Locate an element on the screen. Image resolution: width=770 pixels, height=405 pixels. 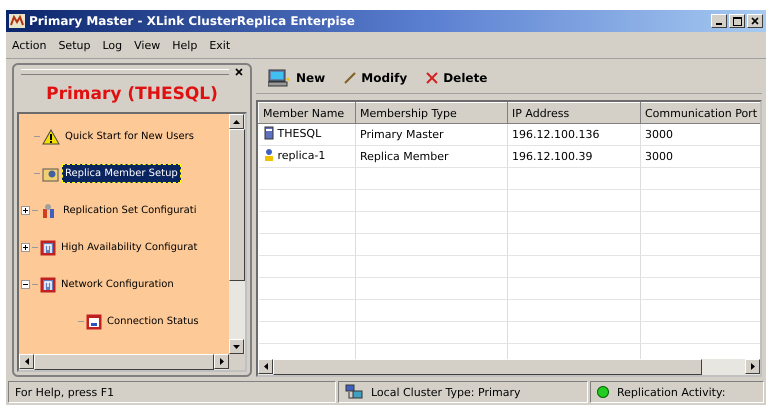
tree-item: Replica Member Setup is located at coordinates (121, 173).